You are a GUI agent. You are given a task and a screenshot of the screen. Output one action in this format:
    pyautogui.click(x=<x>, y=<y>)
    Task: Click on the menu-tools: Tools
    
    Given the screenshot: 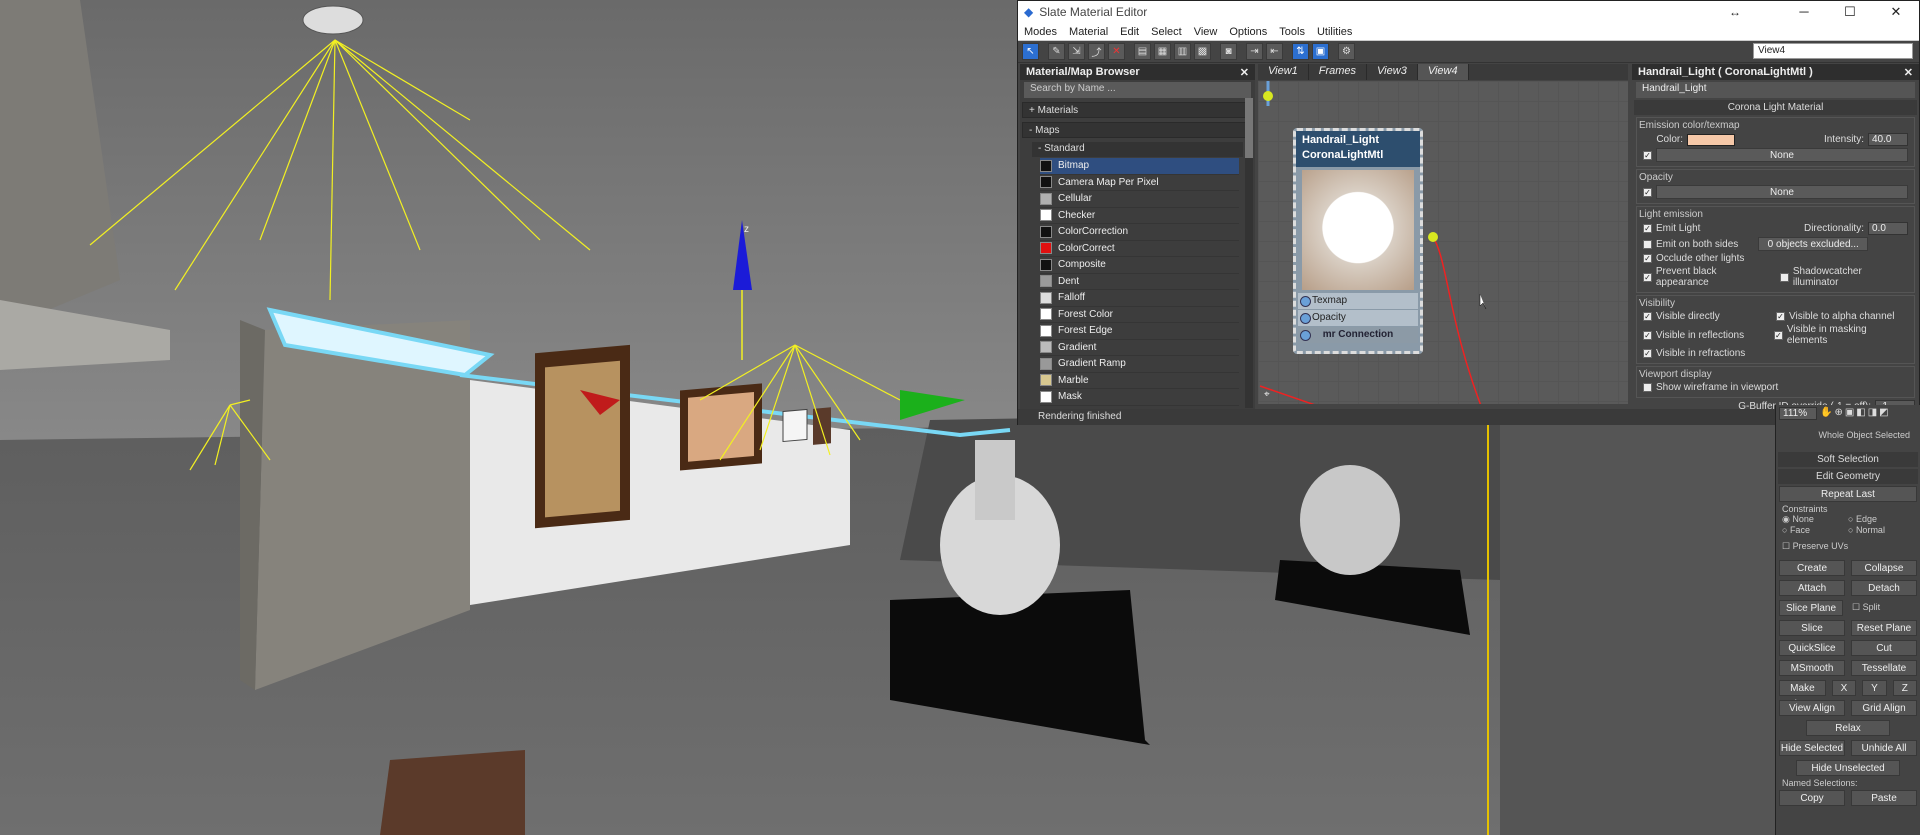 What is the action you would take?
    pyautogui.click(x=1292, y=32)
    